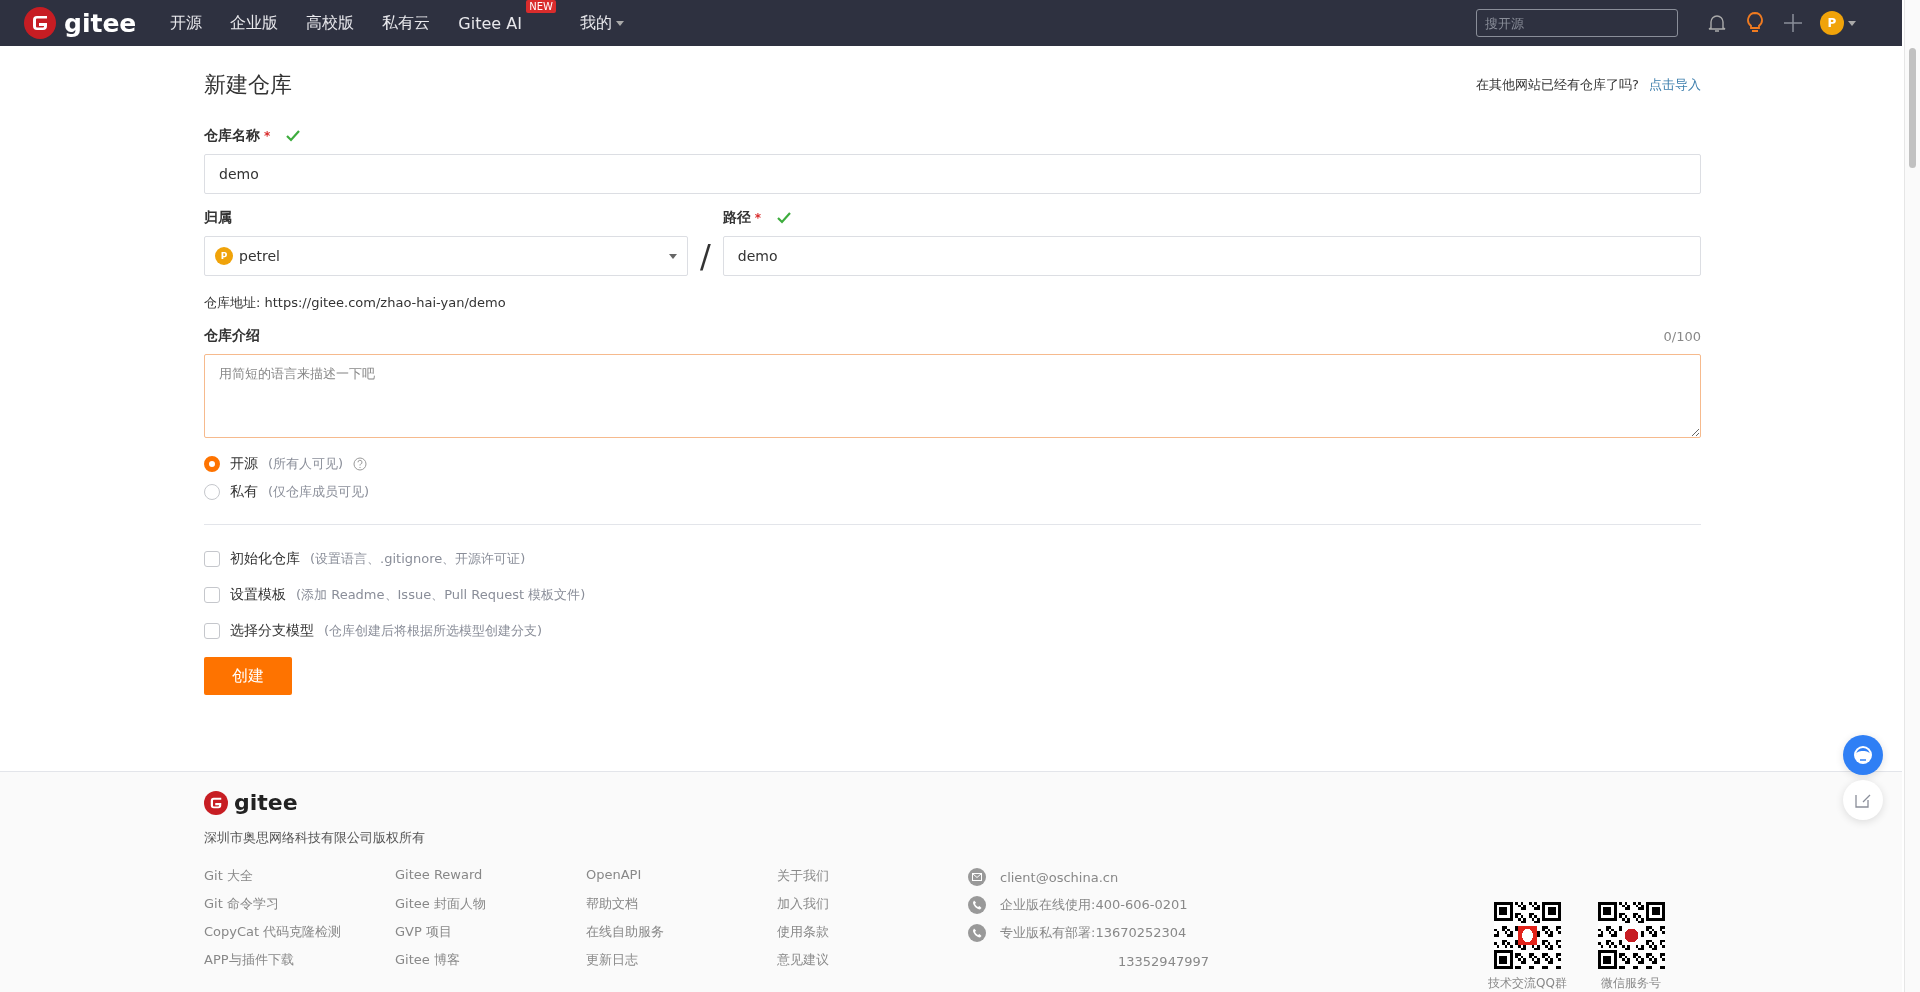 The width and height of the screenshot is (1920, 992). What do you see at coordinates (319, 492) in the screenshot?
I see `option-hint: (仅仓库成员可见)` at bounding box center [319, 492].